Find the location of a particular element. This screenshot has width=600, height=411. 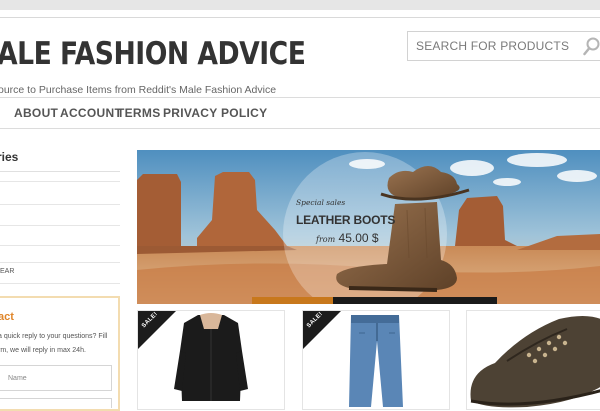

contact-name-field is located at coordinates (56, 378).